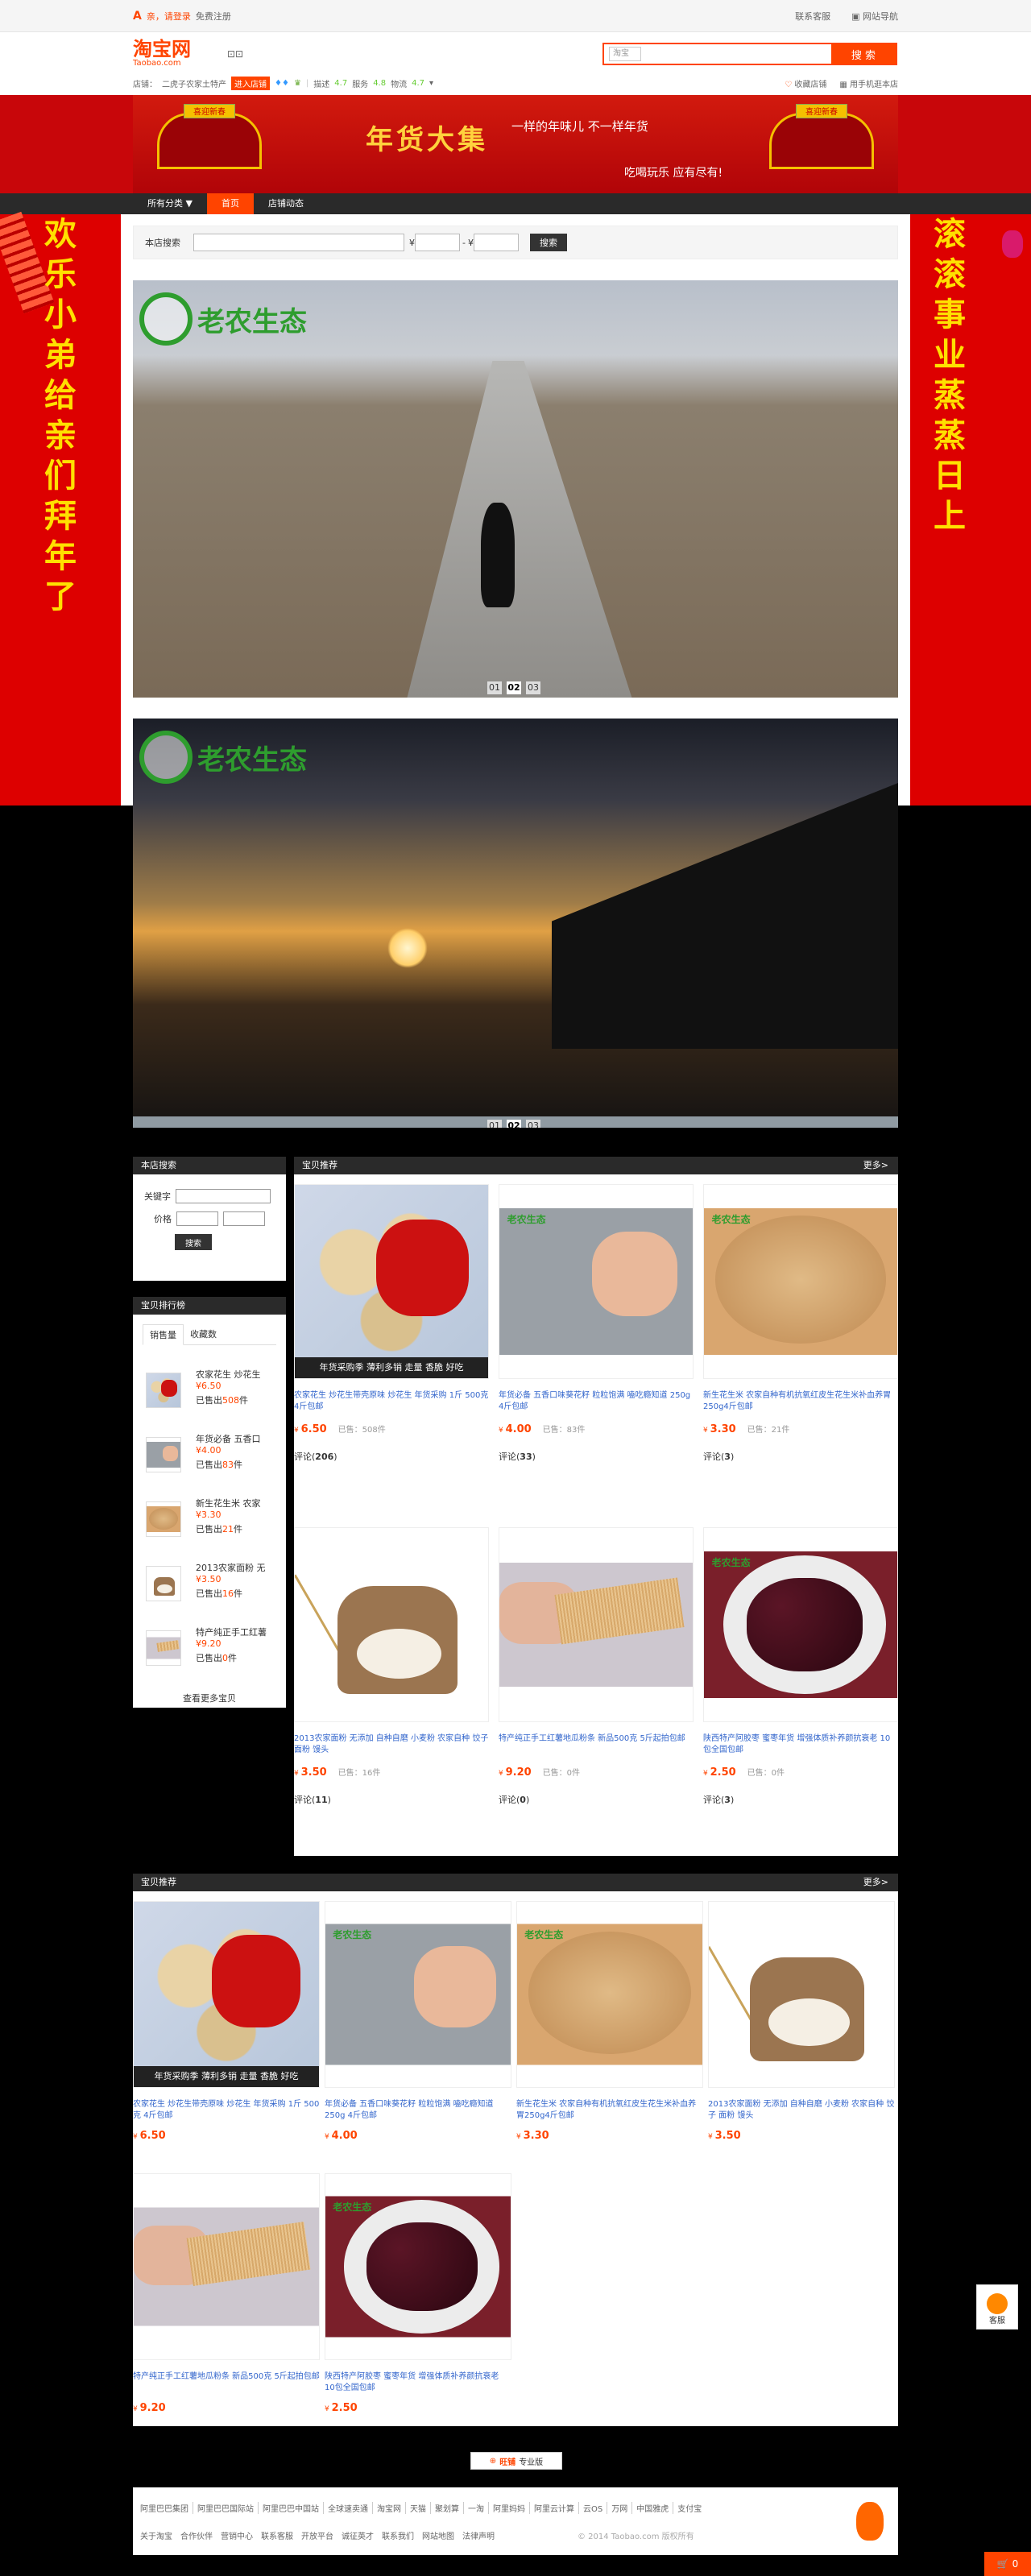  What do you see at coordinates (448, 2508) in the screenshot?
I see `footer-link: 聚划算` at bounding box center [448, 2508].